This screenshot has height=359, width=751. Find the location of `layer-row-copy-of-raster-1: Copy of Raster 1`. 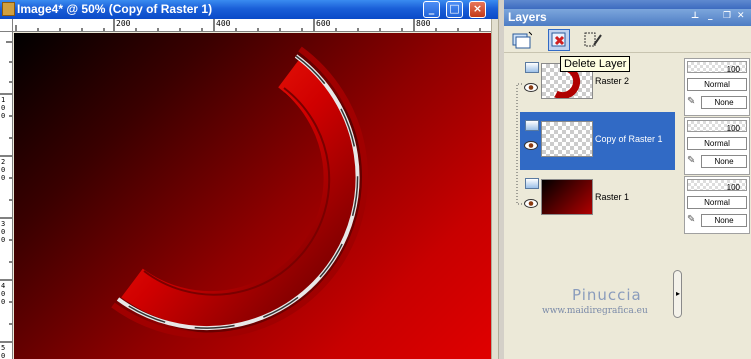

layer-row-copy-of-raster-1: Copy of Raster 1 is located at coordinates (597, 141).